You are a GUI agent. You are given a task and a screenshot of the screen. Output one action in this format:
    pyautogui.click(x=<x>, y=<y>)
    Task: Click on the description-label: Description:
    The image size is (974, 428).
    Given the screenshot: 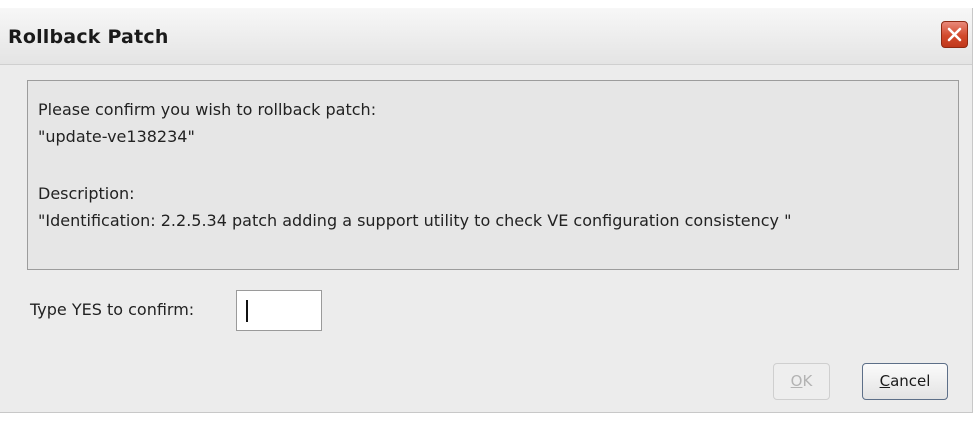 What is the action you would take?
    pyautogui.click(x=86, y=193)
    